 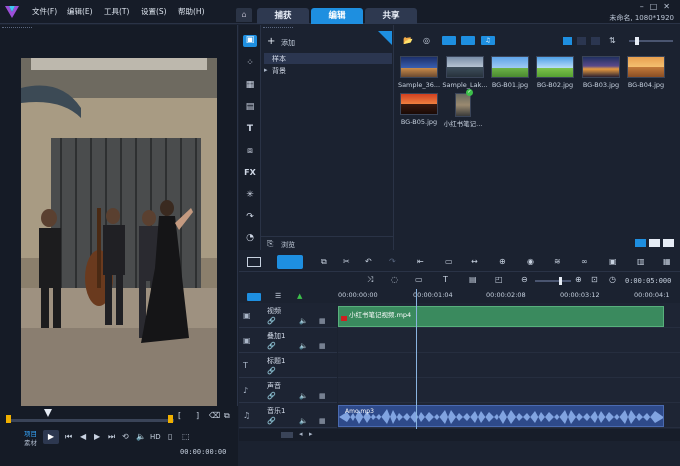 What do you see at coordinates (510, 67) in the screenshot?
I see `thumbnail-bg-b01` at bounding box center [510, 67].